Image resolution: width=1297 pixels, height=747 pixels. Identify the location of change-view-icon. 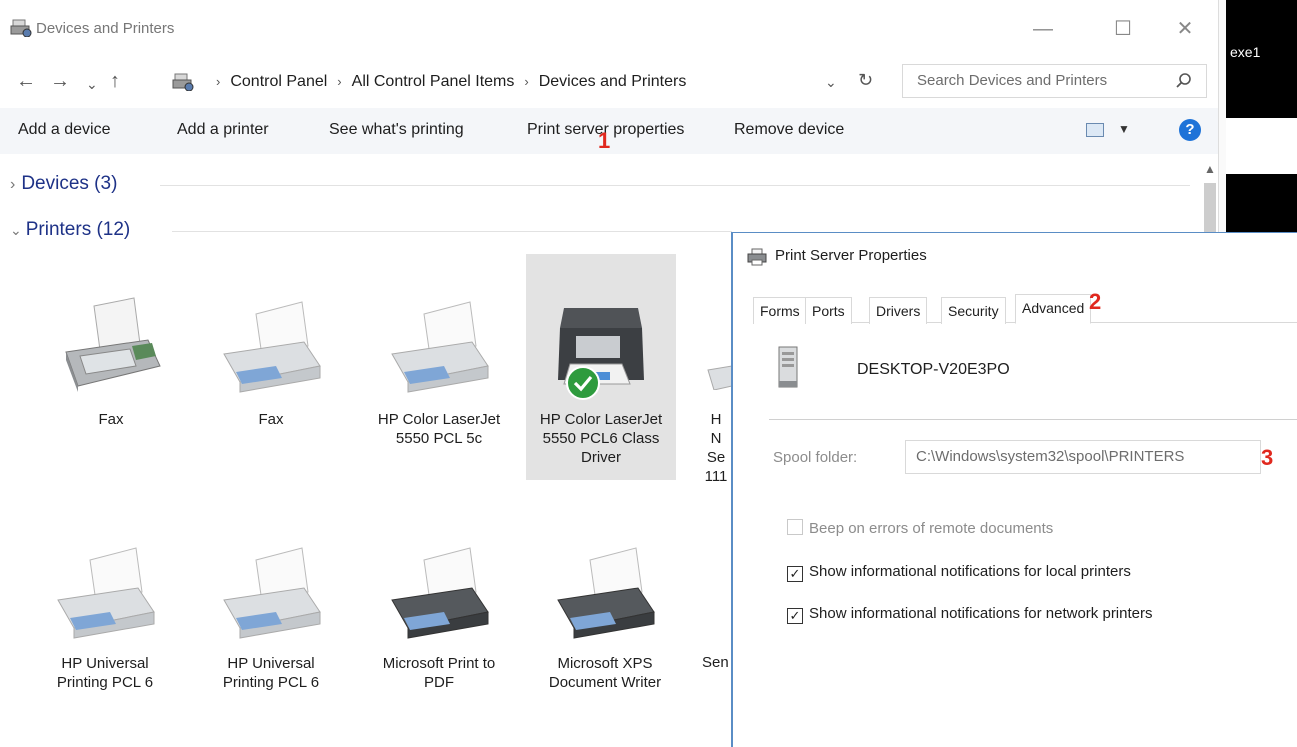
(1095, 130).